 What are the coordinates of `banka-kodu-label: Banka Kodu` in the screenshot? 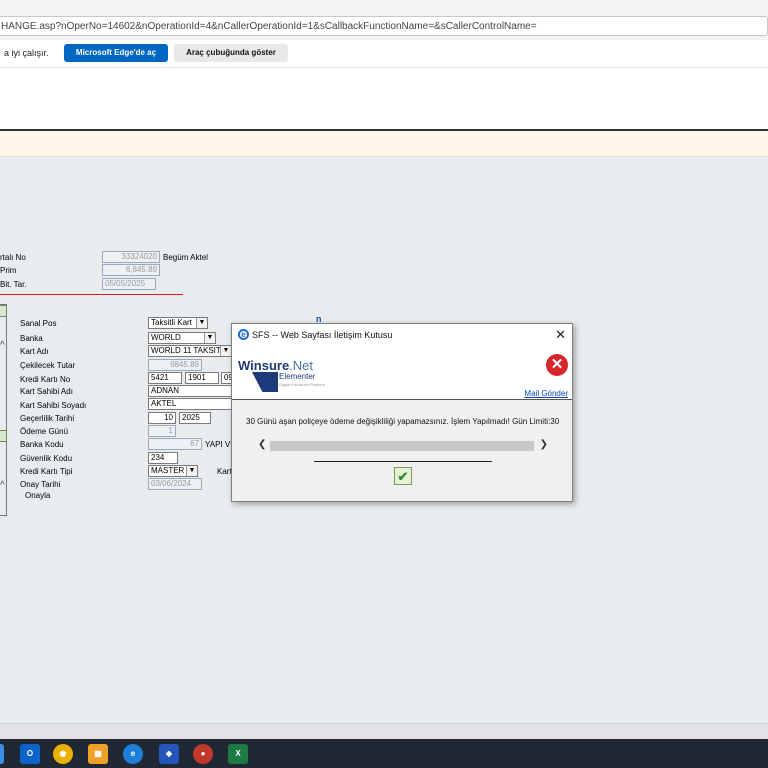 It's located at (42, 444).